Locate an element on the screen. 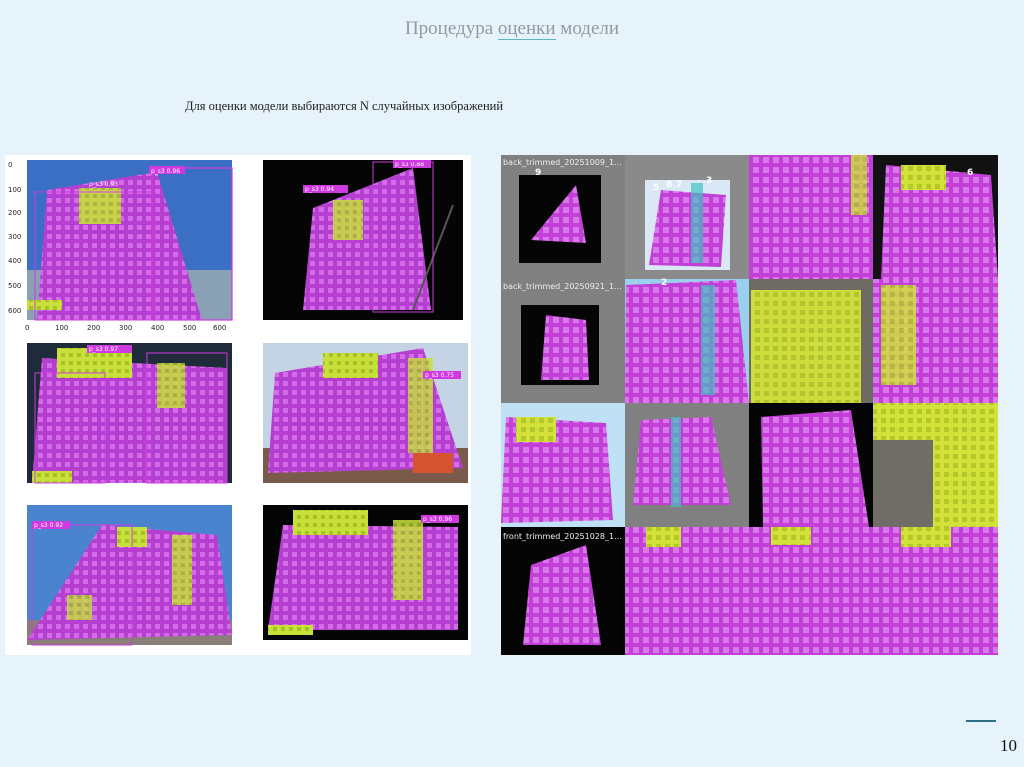 This screenshot has height=767, width=1024. class-label: 2 is located at coordinates (664, 283).